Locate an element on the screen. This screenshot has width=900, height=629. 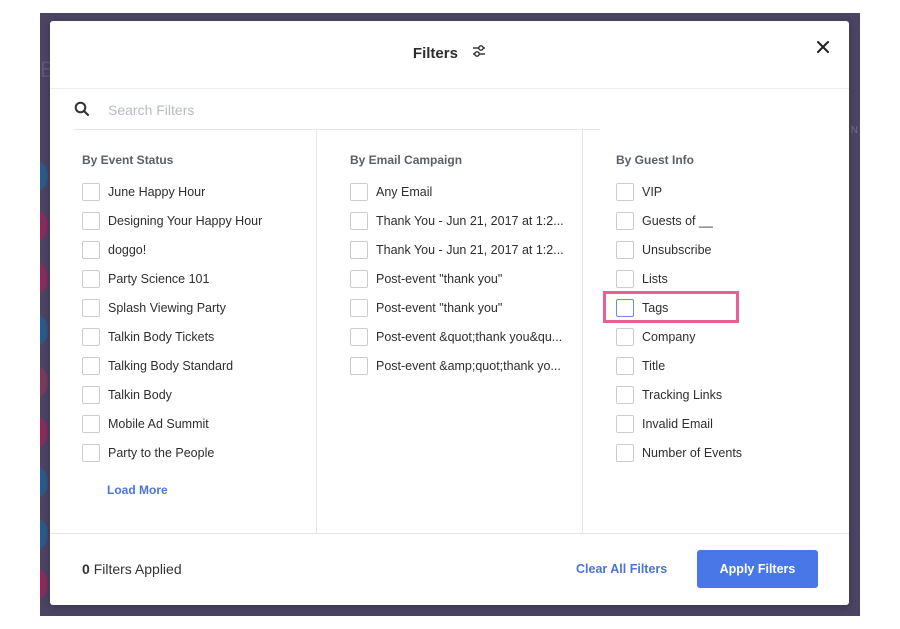
filter-option: Title is located at coordinates (729, 368).